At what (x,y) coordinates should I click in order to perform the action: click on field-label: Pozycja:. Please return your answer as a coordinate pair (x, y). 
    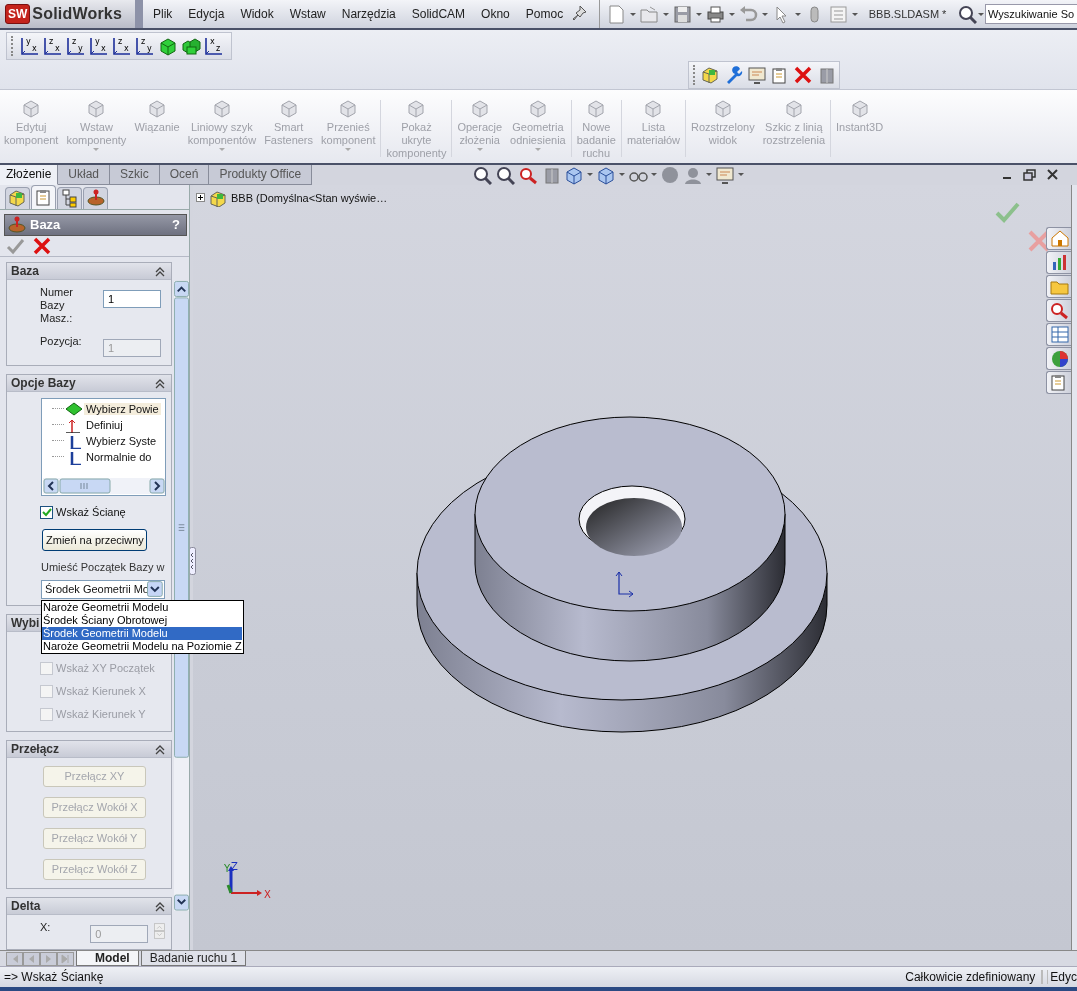
    Looking at the image, I should click on (61, 341).